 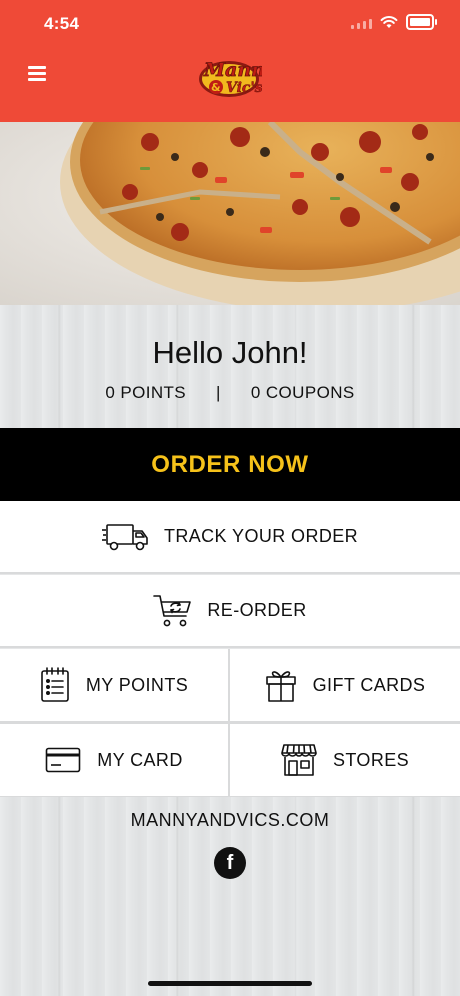 I want to click on facebook-icon: f, so click(x=230, y=863).